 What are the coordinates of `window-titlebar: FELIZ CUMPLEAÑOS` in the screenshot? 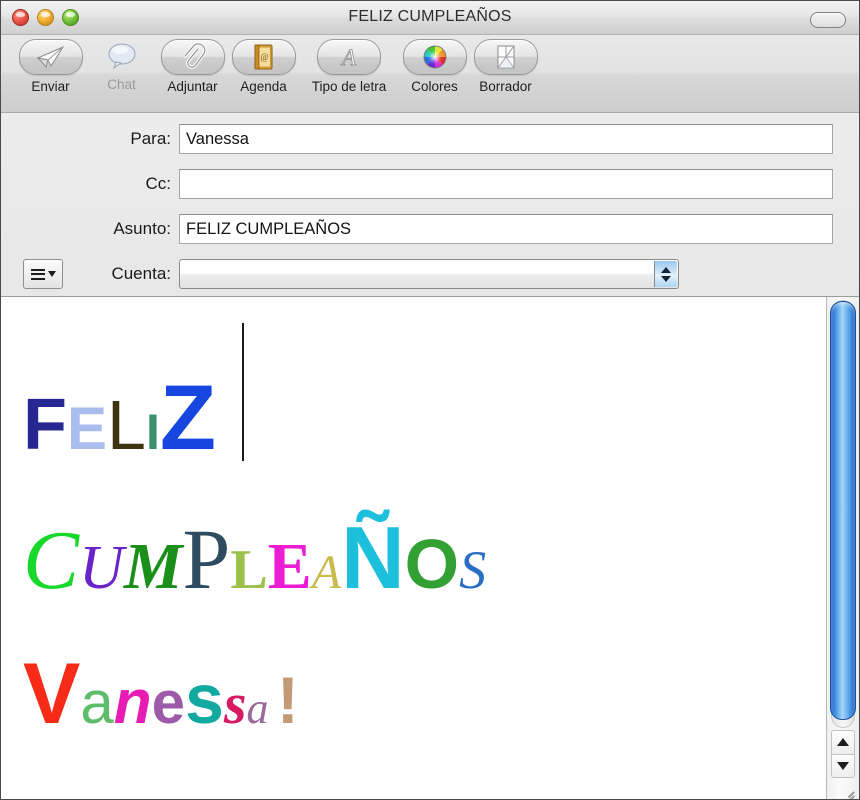 It's located at (430, 18).